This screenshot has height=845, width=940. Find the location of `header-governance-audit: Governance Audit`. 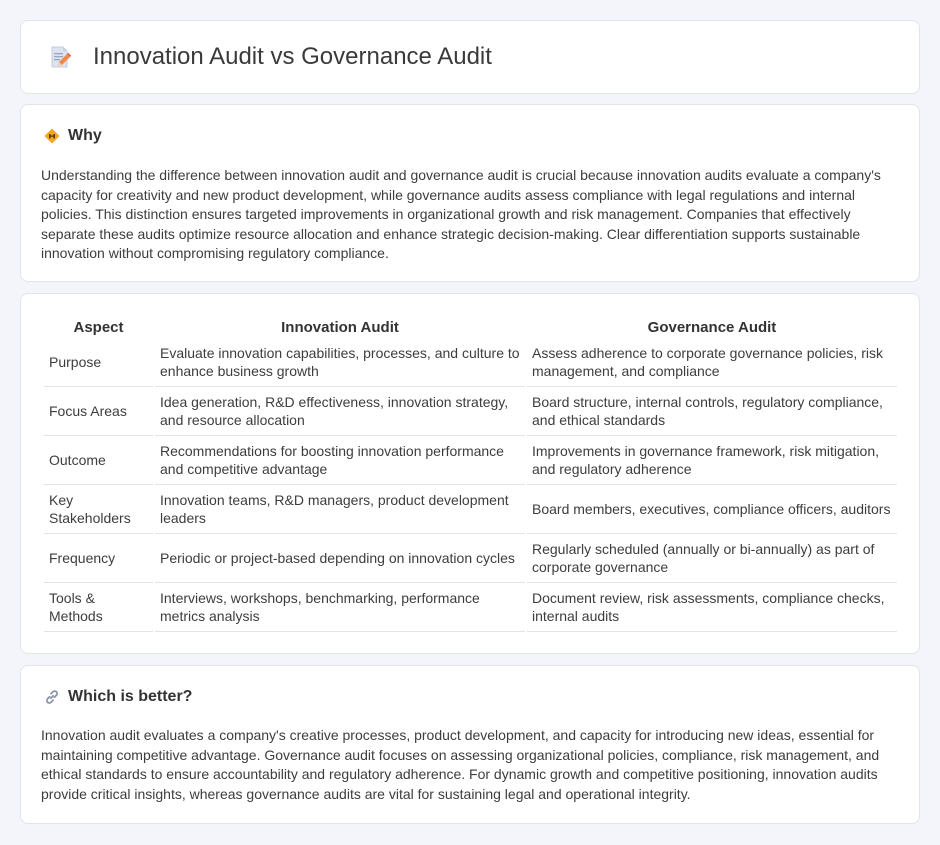

header-governance-audit: Governance Audit is located at coordinates (712, 327).